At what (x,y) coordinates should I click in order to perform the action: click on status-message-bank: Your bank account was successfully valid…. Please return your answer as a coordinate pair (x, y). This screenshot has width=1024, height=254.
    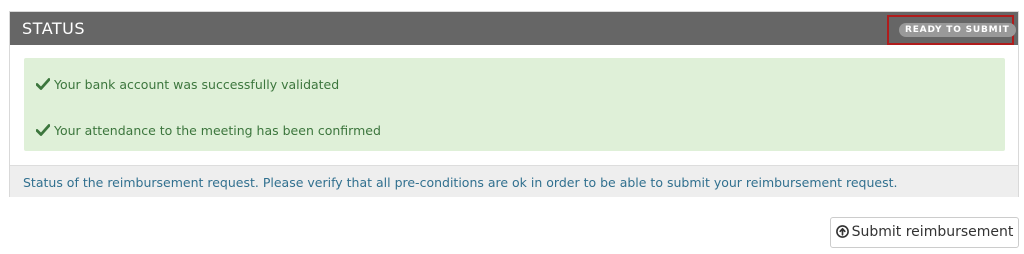
    Looking at the image, I should click on (187, 84).